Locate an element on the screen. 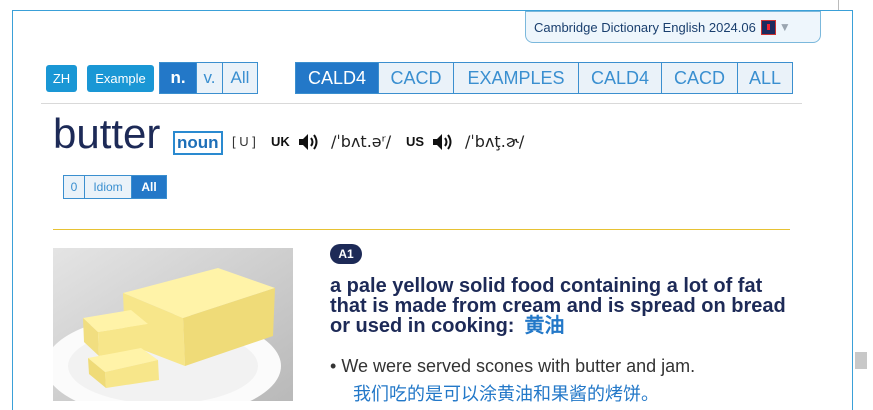 Image resolution: width=873 pixels, height=410 pixels. tab-examples: EXAMPLES is located at coordinates (516, 78).